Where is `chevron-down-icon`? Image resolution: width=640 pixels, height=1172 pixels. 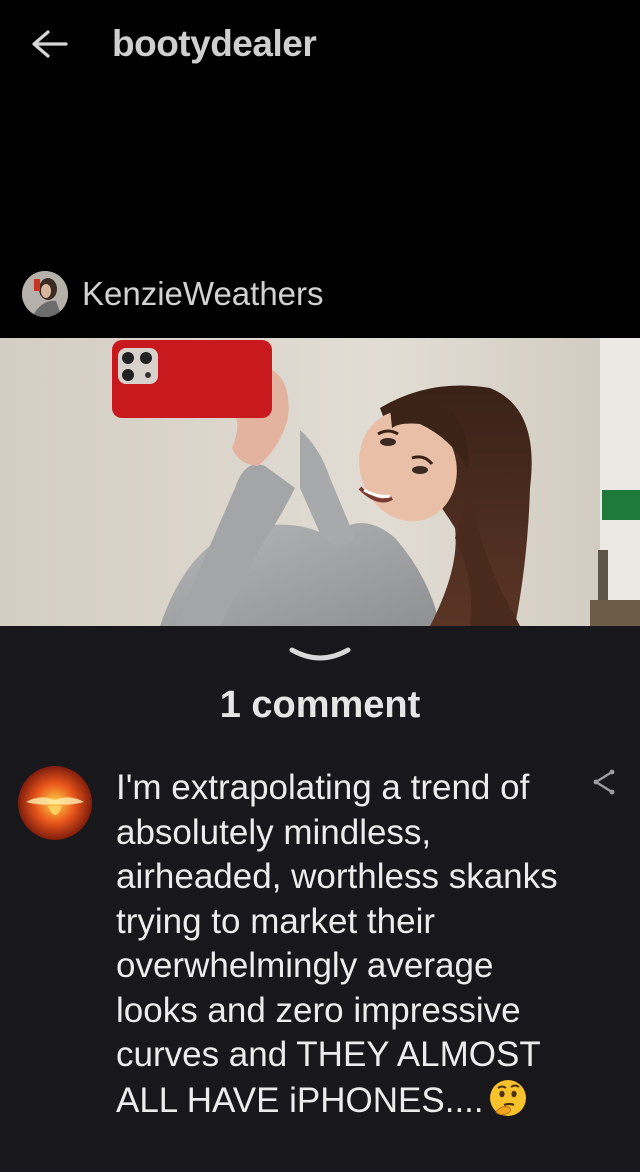 chevron-down-icon is located at coordinates (320, 656).